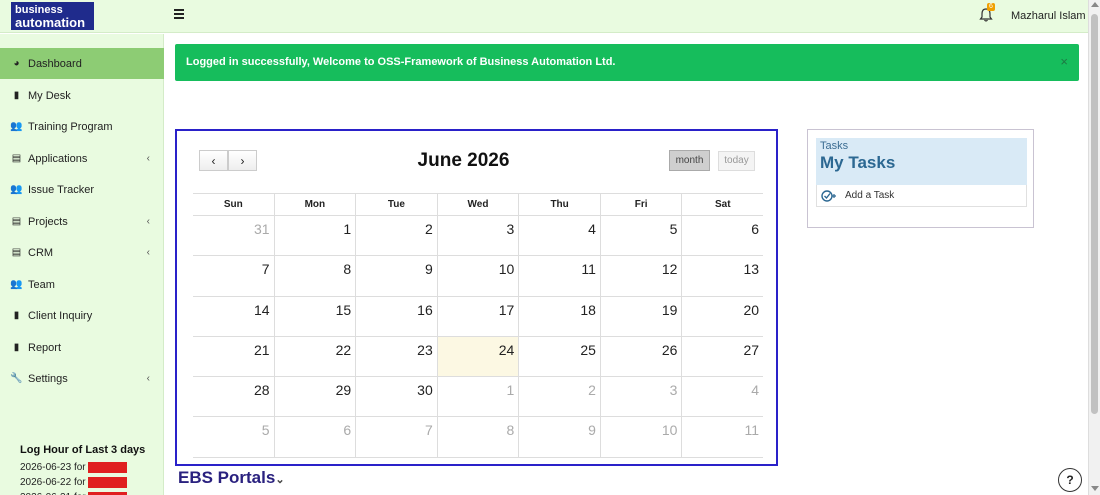  Describe the element at coordinates (722, 316) in the screenshot. I see `calendar-day: 20` at that location.